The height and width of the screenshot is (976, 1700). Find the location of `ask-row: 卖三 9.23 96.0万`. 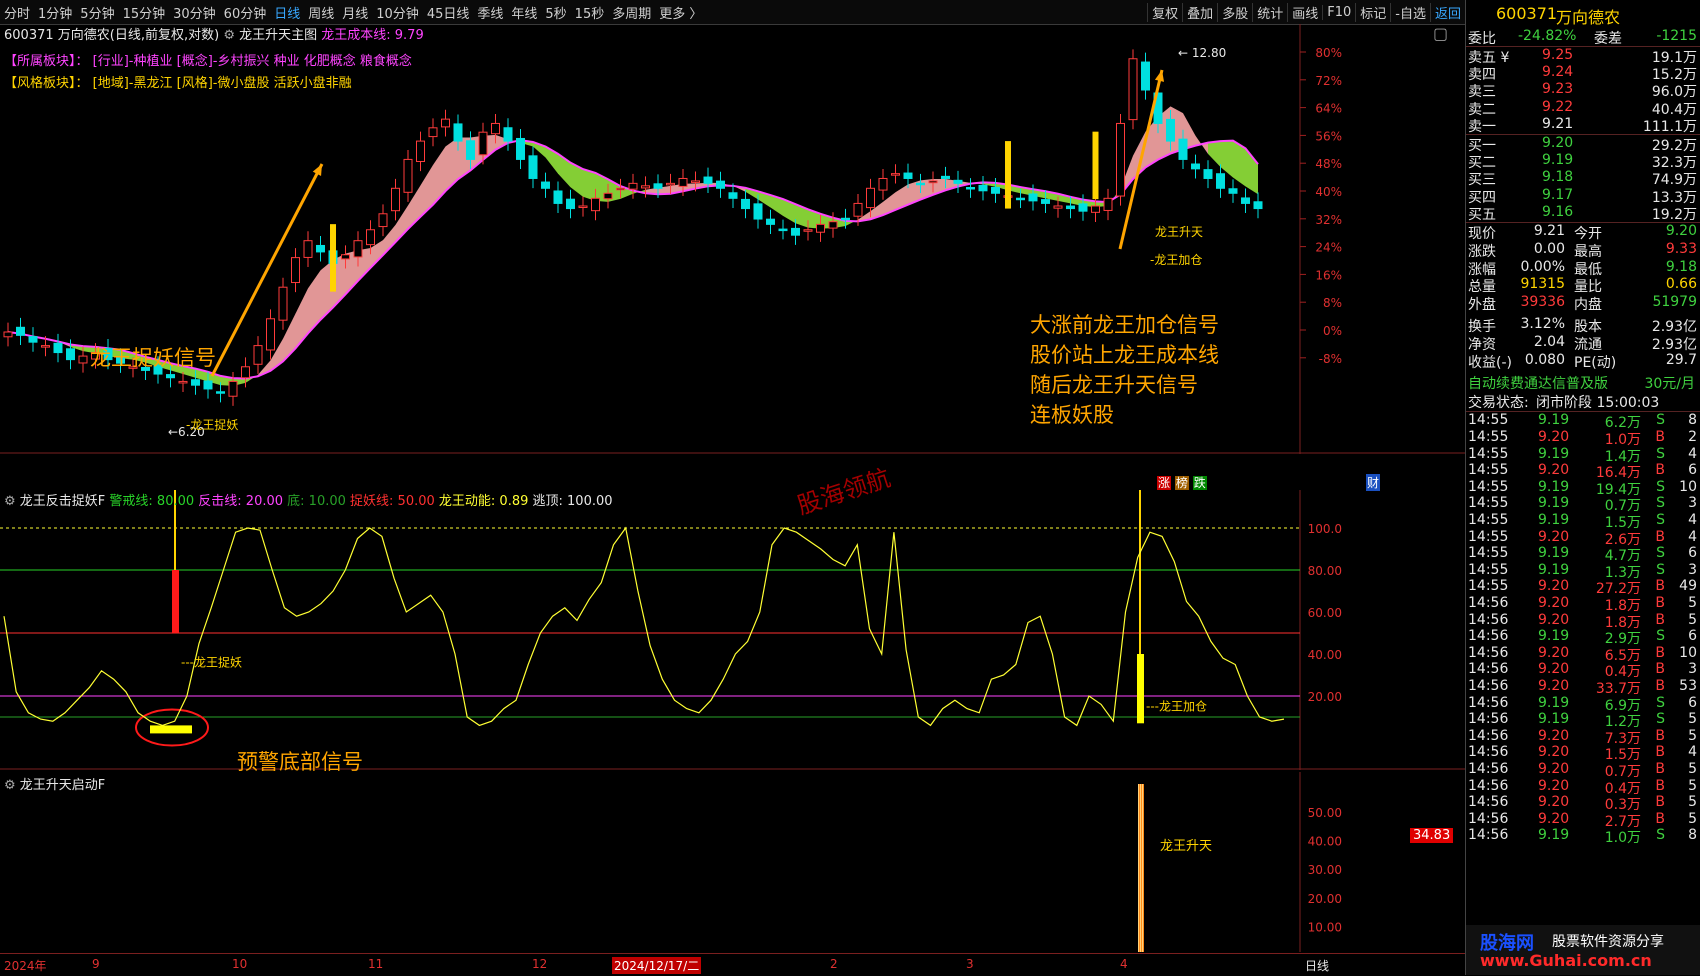

ask-row: 卖三 9.23 96.0万 is located at coordinates (1583, 90).